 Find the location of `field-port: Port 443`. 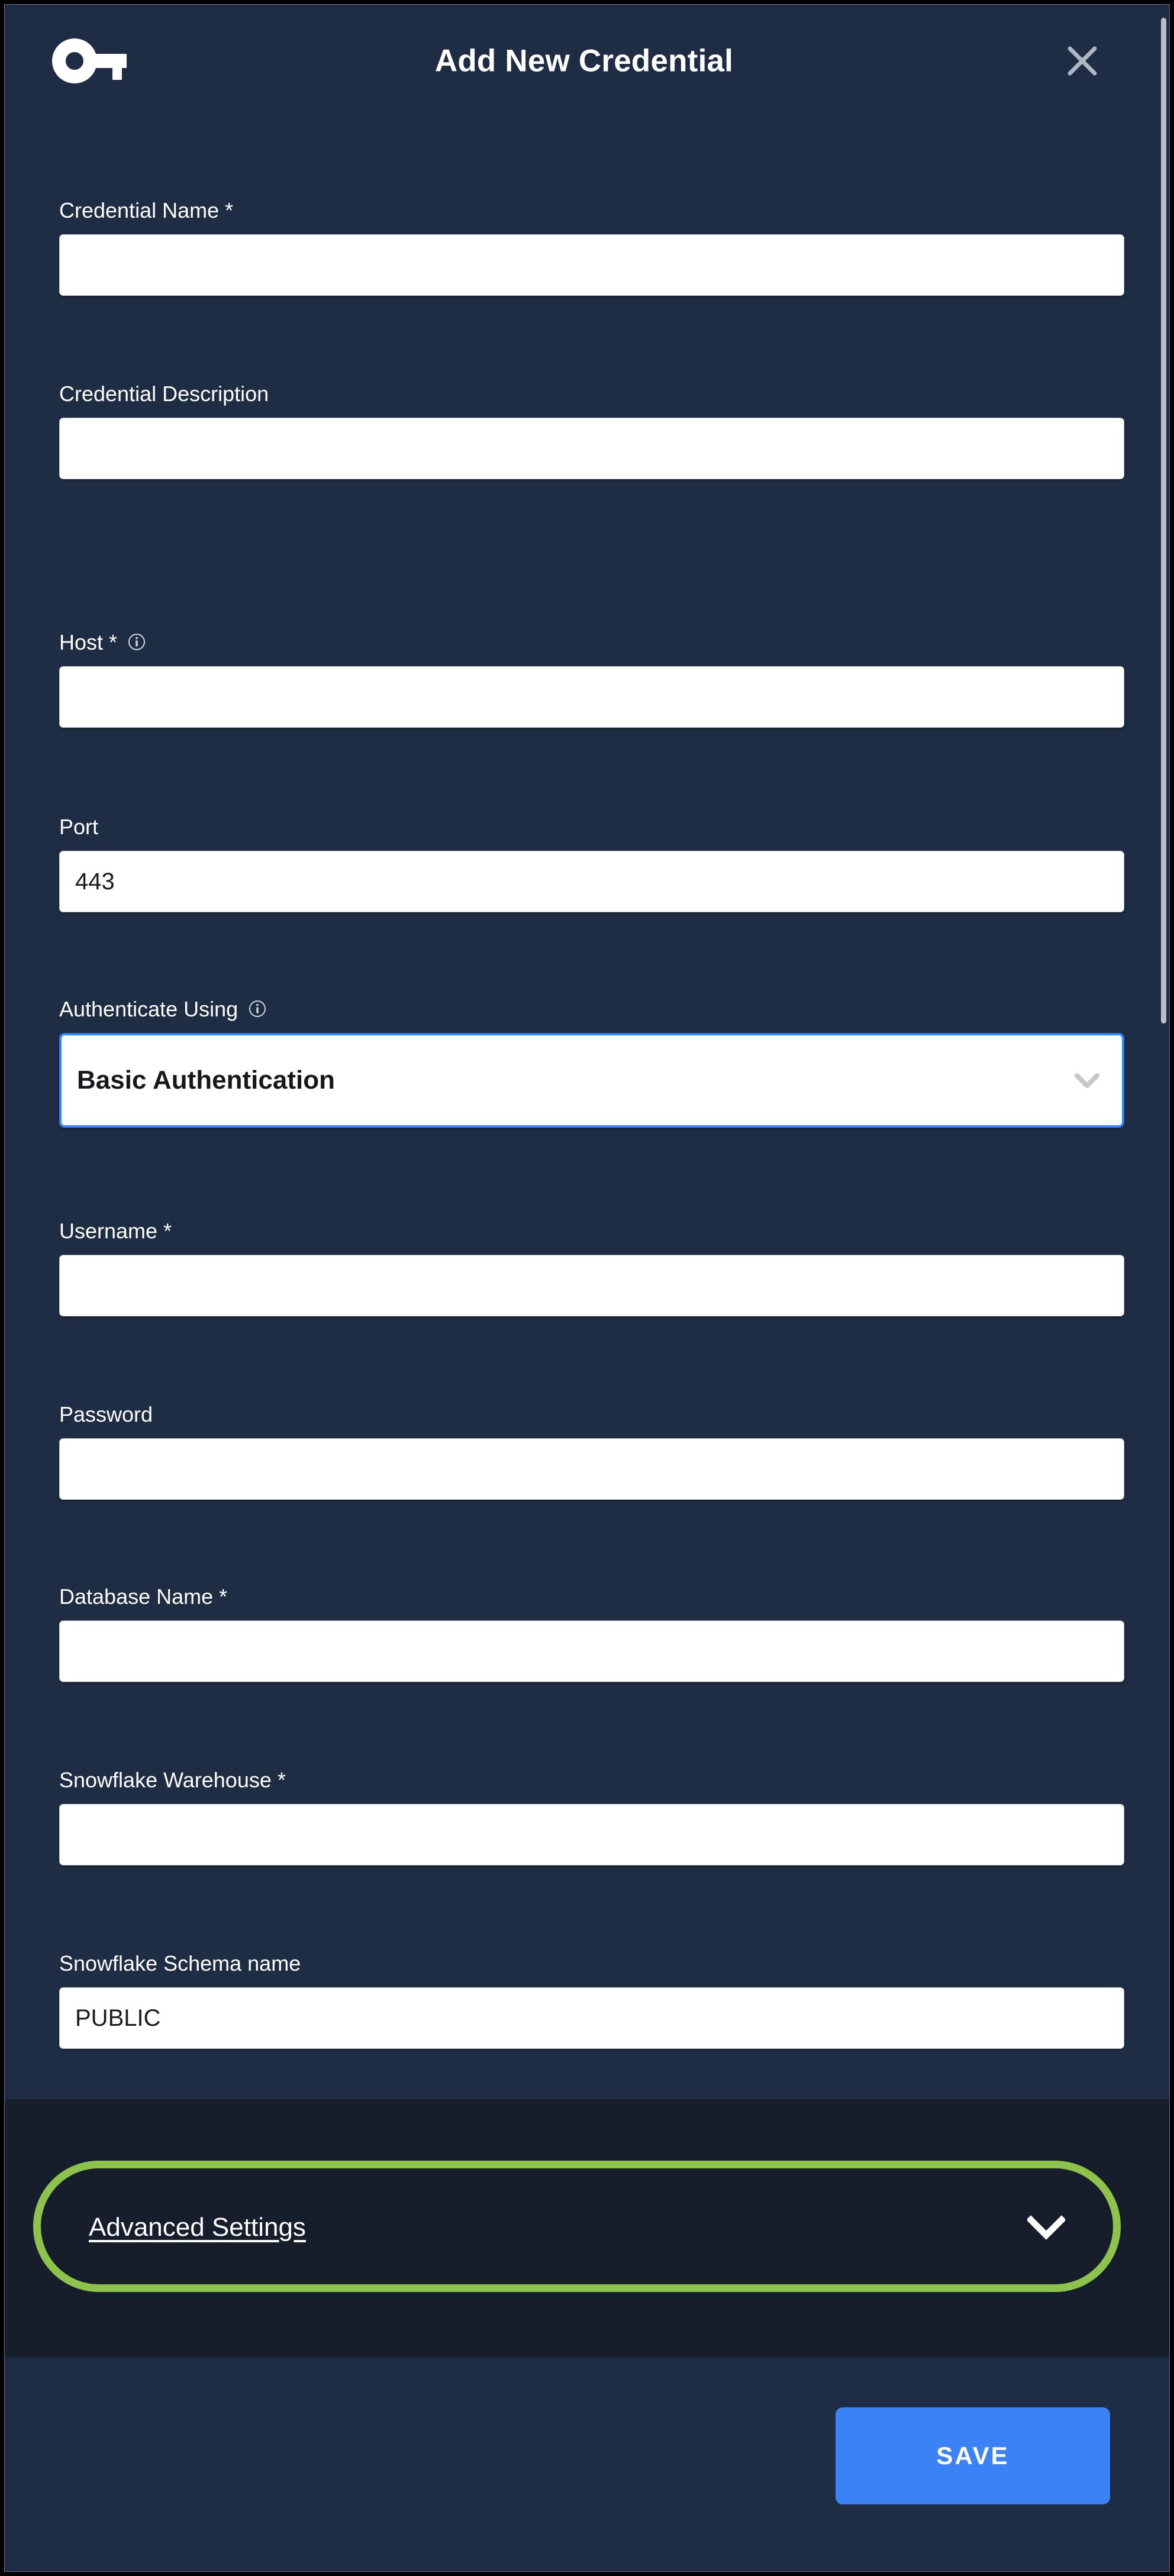

field-port: Port 443 is located at coordinates (591, 863).